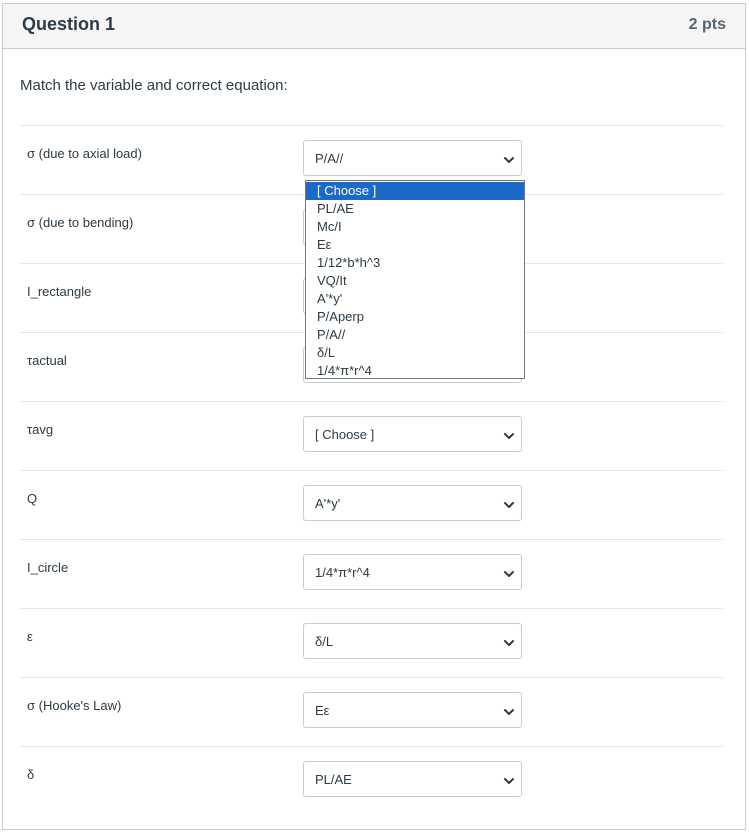 This screenshot has width=749, height=833. What do you see at coordinates (412, 503) in the screenshot?
I see `equation-select: A'*y'` at bounding box center [412, 503].